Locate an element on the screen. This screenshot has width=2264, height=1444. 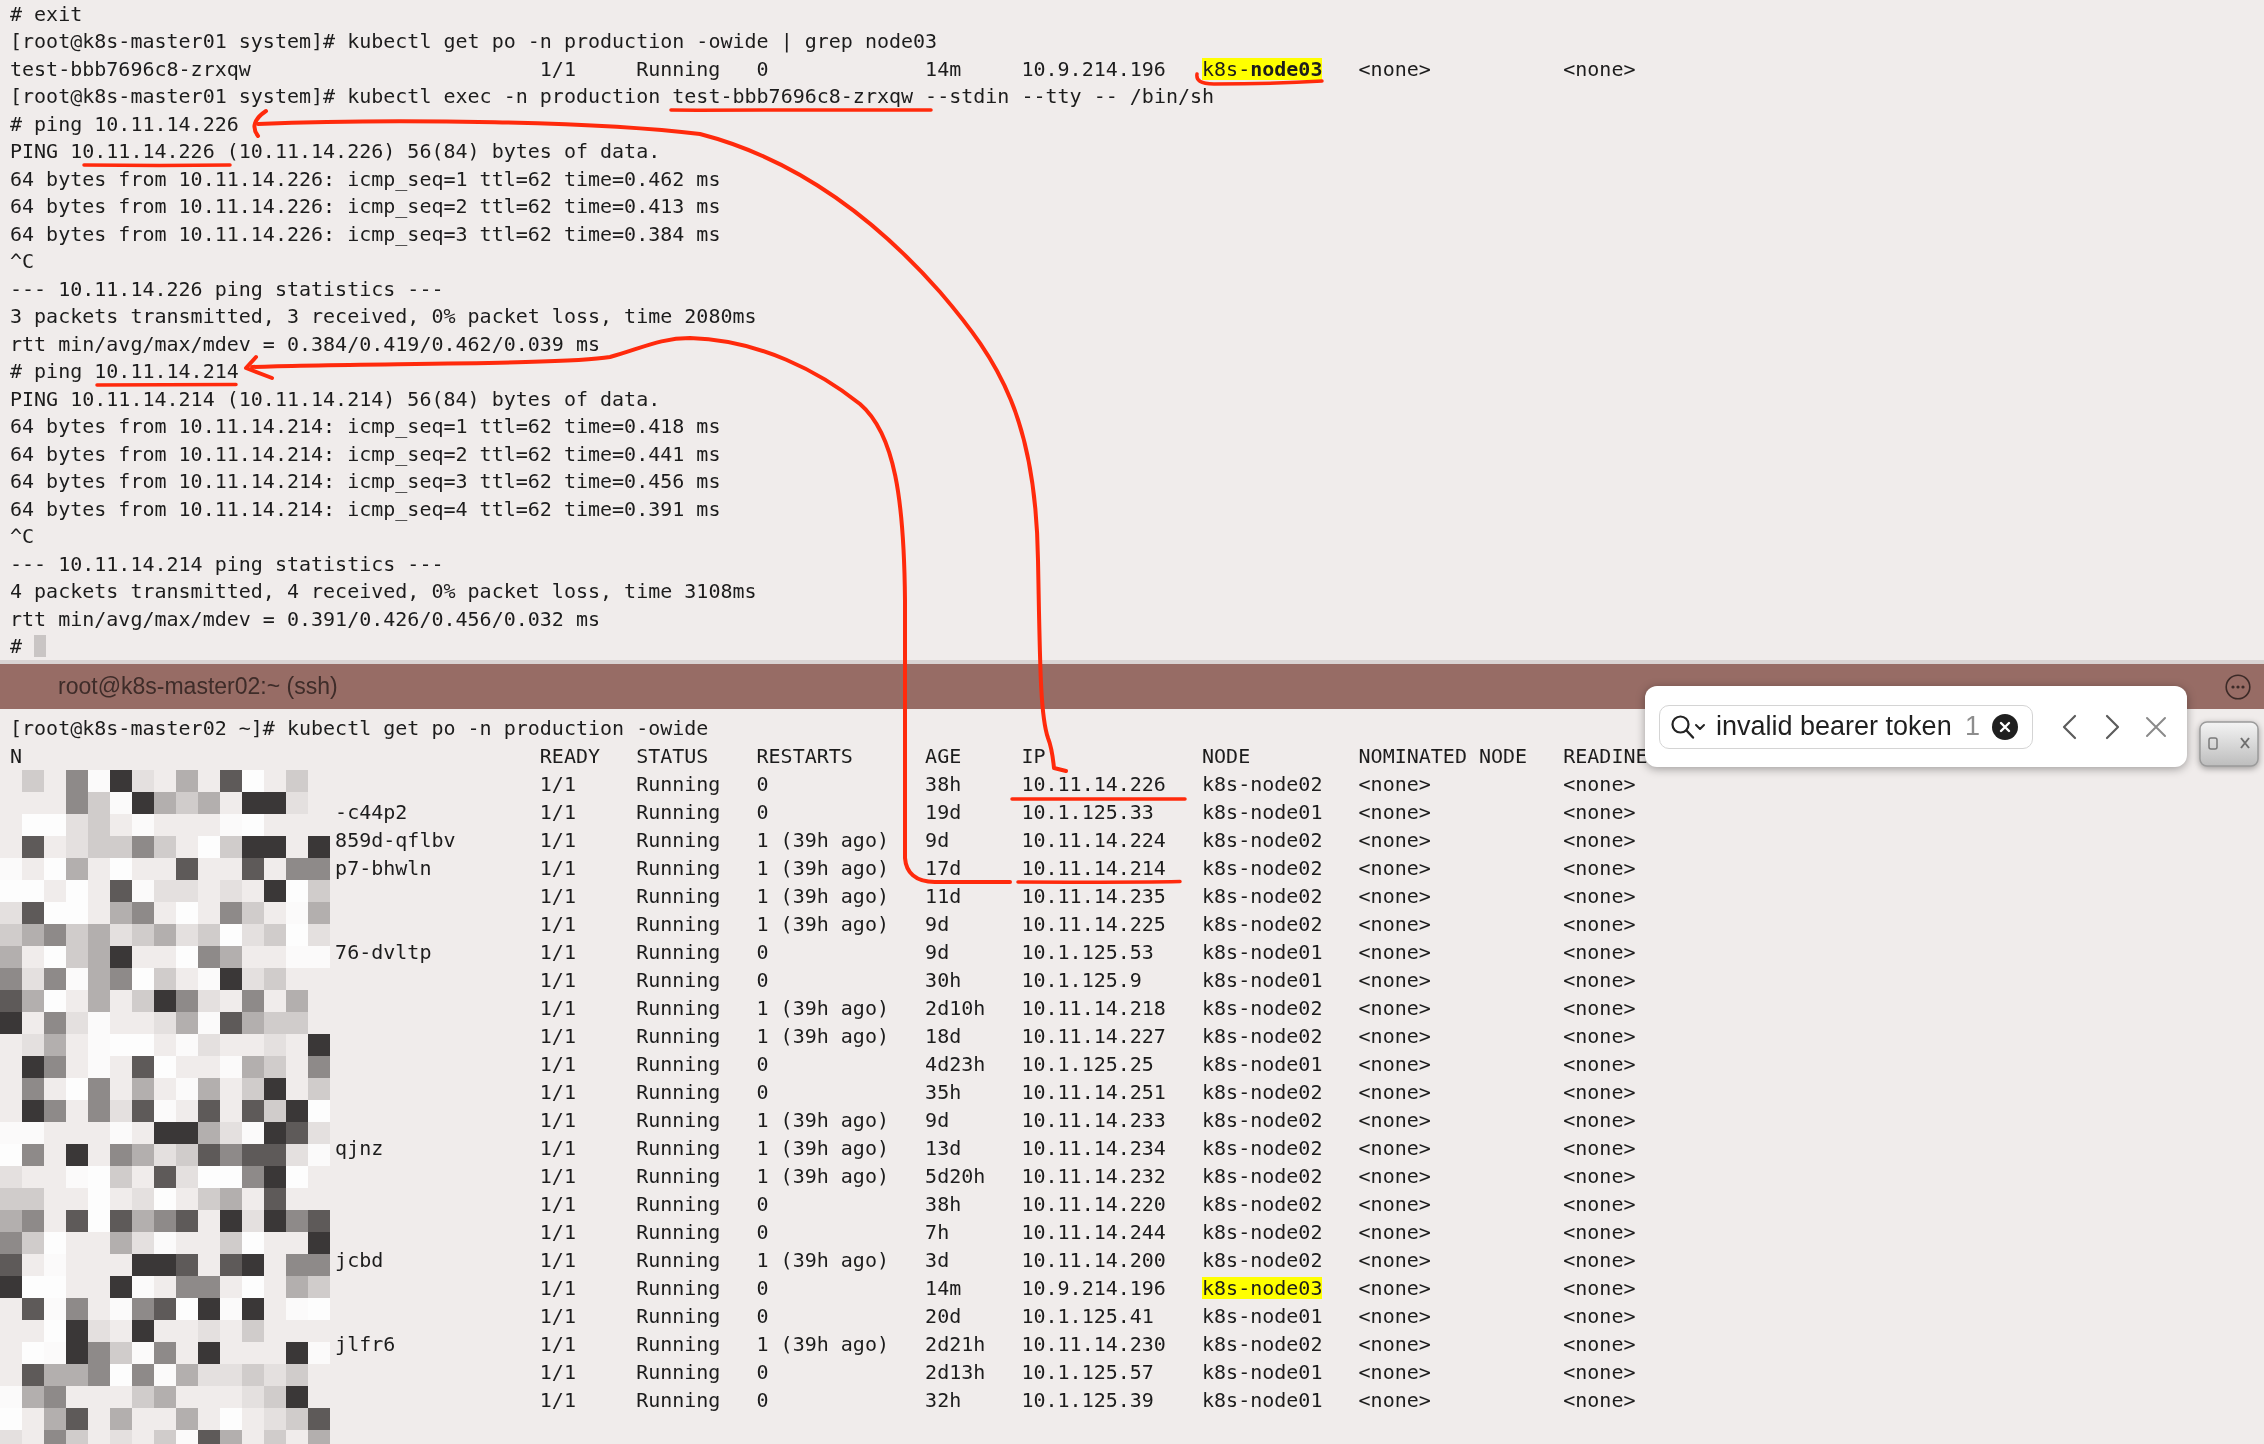
next-match-button is located at coordinates (2113, 726).